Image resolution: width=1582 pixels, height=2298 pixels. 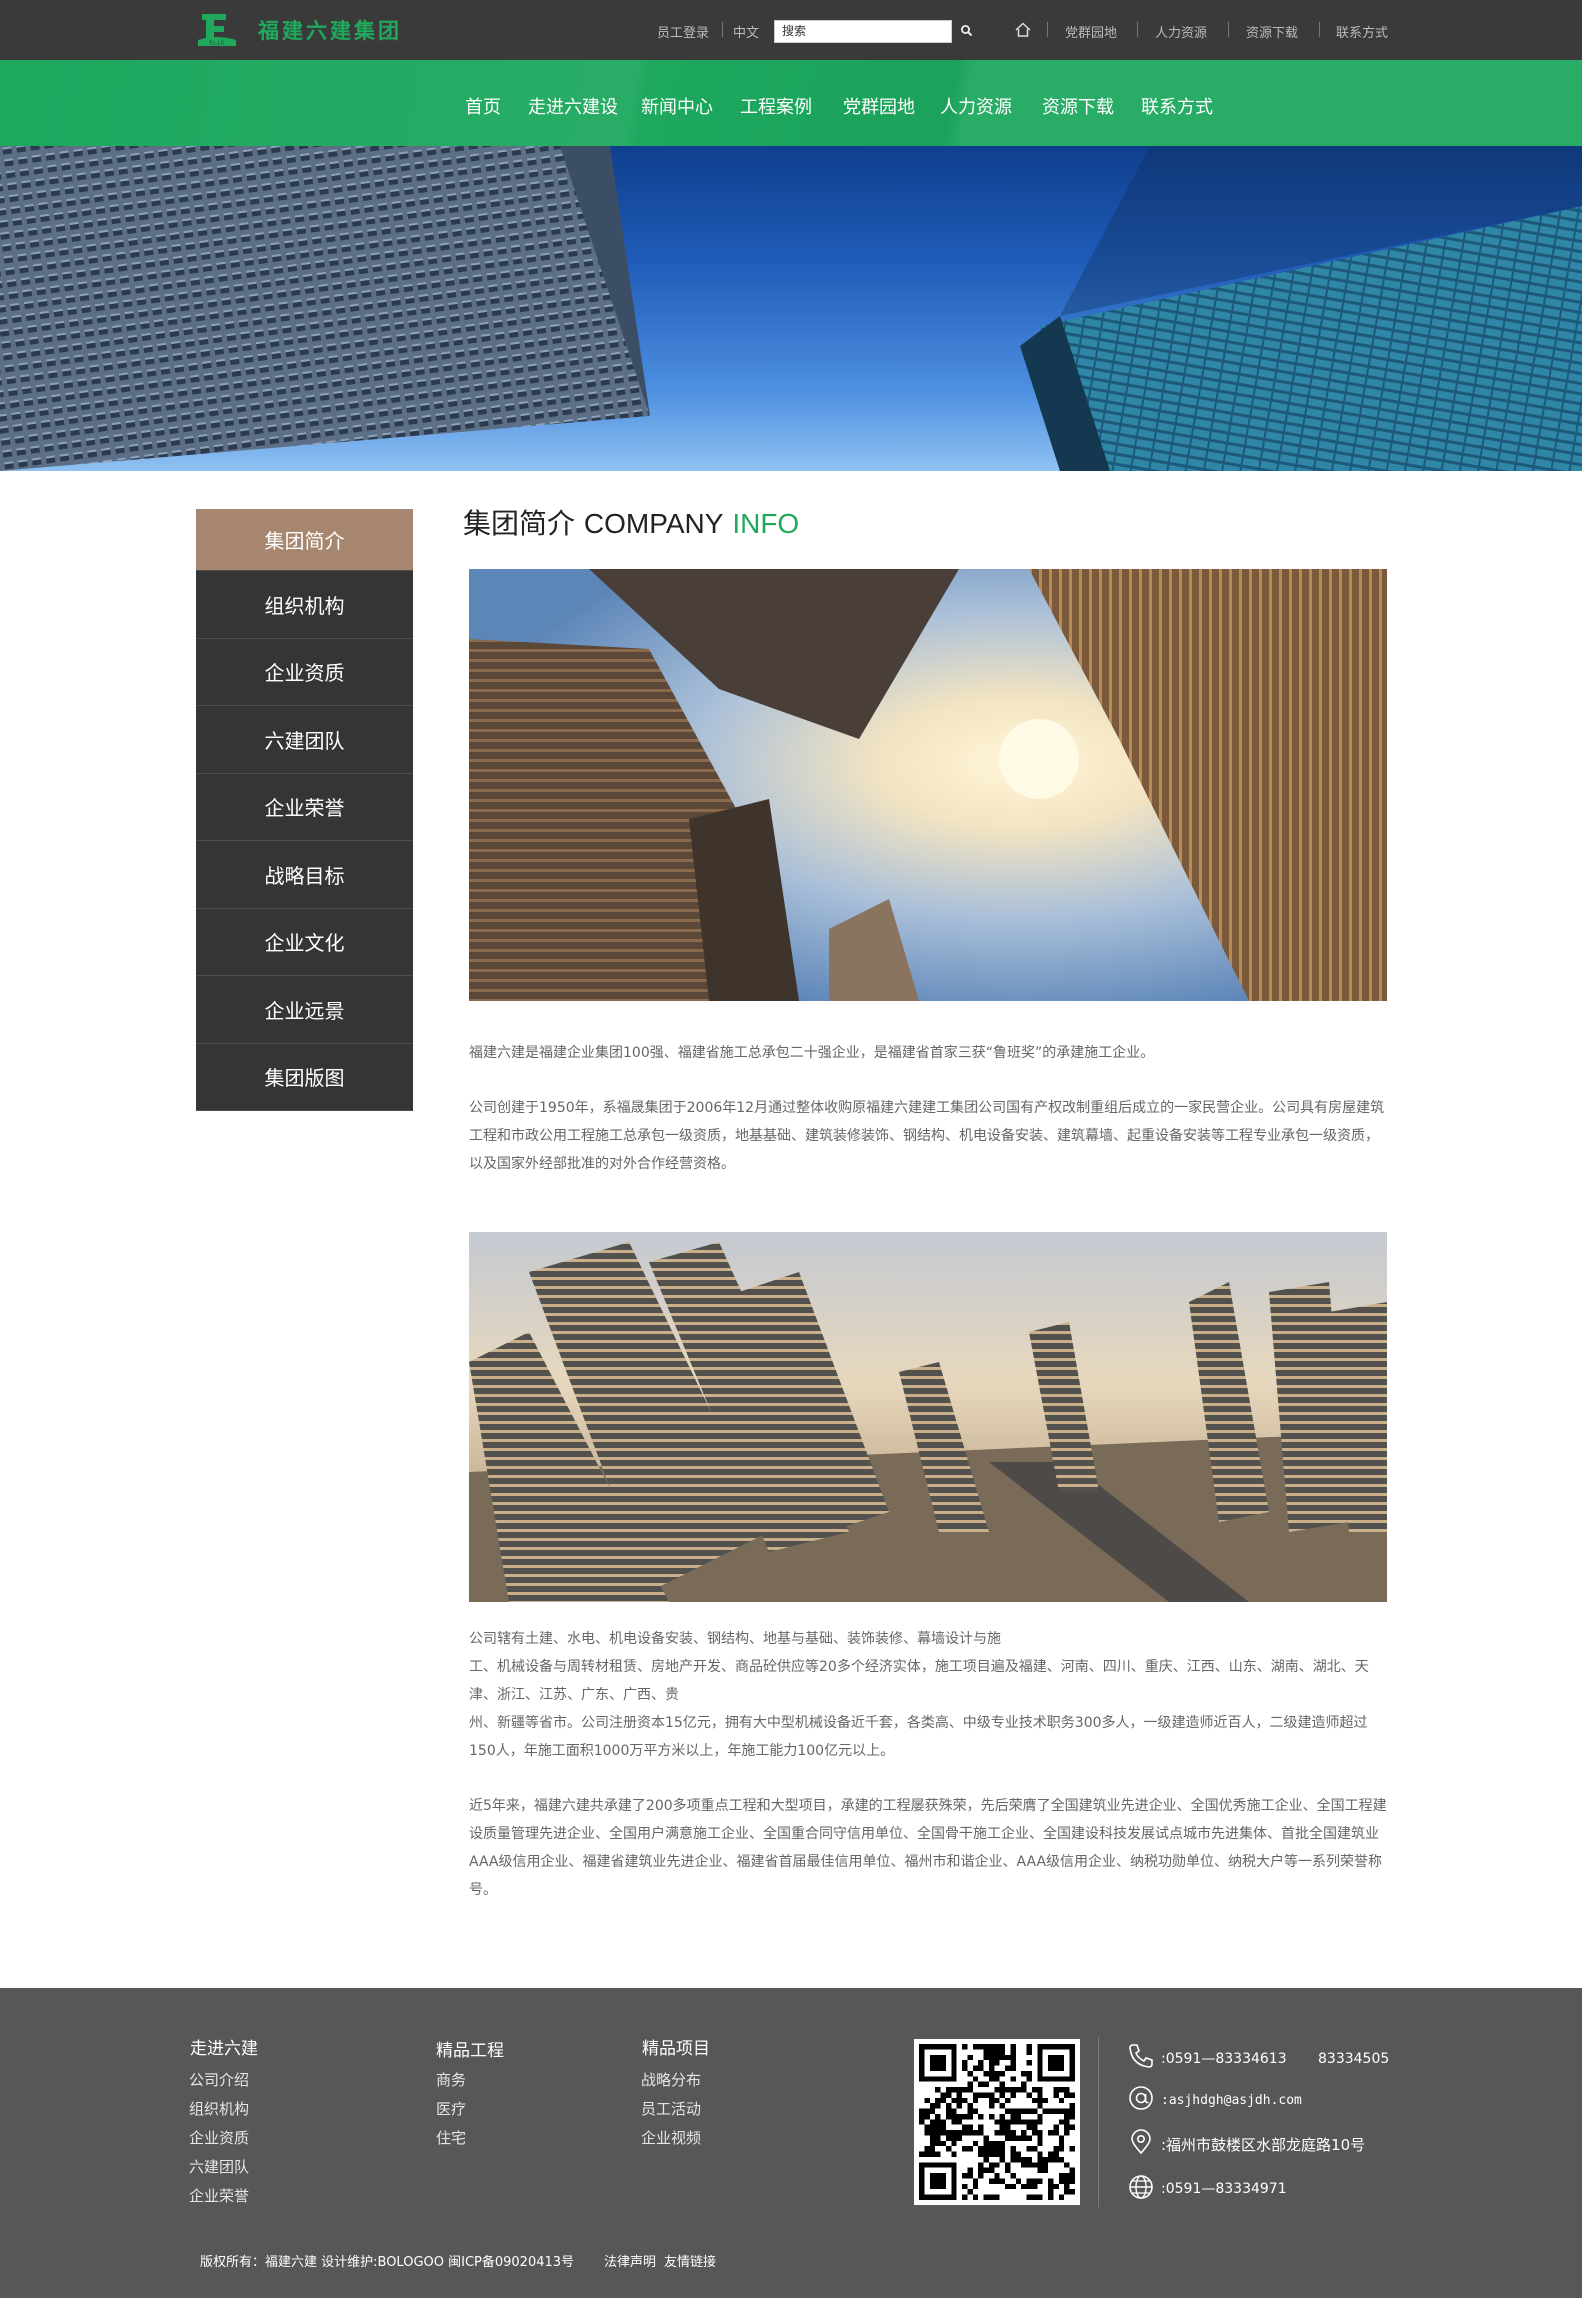 I want to click on sidebar-item-honors: 企业荣誉, so click(x=304, y=807).